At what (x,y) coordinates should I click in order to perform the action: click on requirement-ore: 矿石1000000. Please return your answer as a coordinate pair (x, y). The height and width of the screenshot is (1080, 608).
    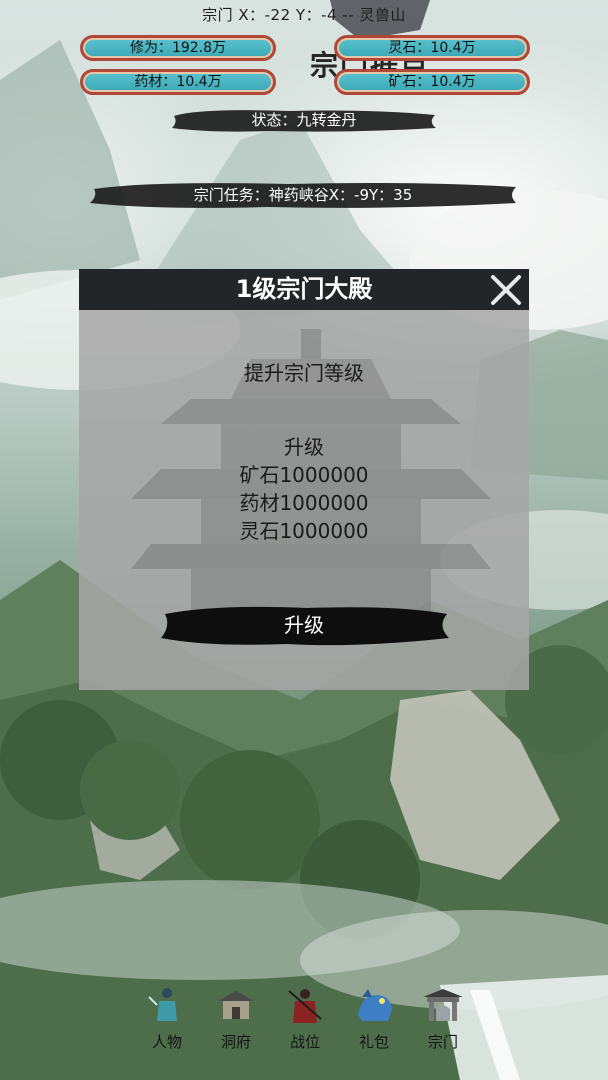
    Looking at the image, I should click on (304, 475).